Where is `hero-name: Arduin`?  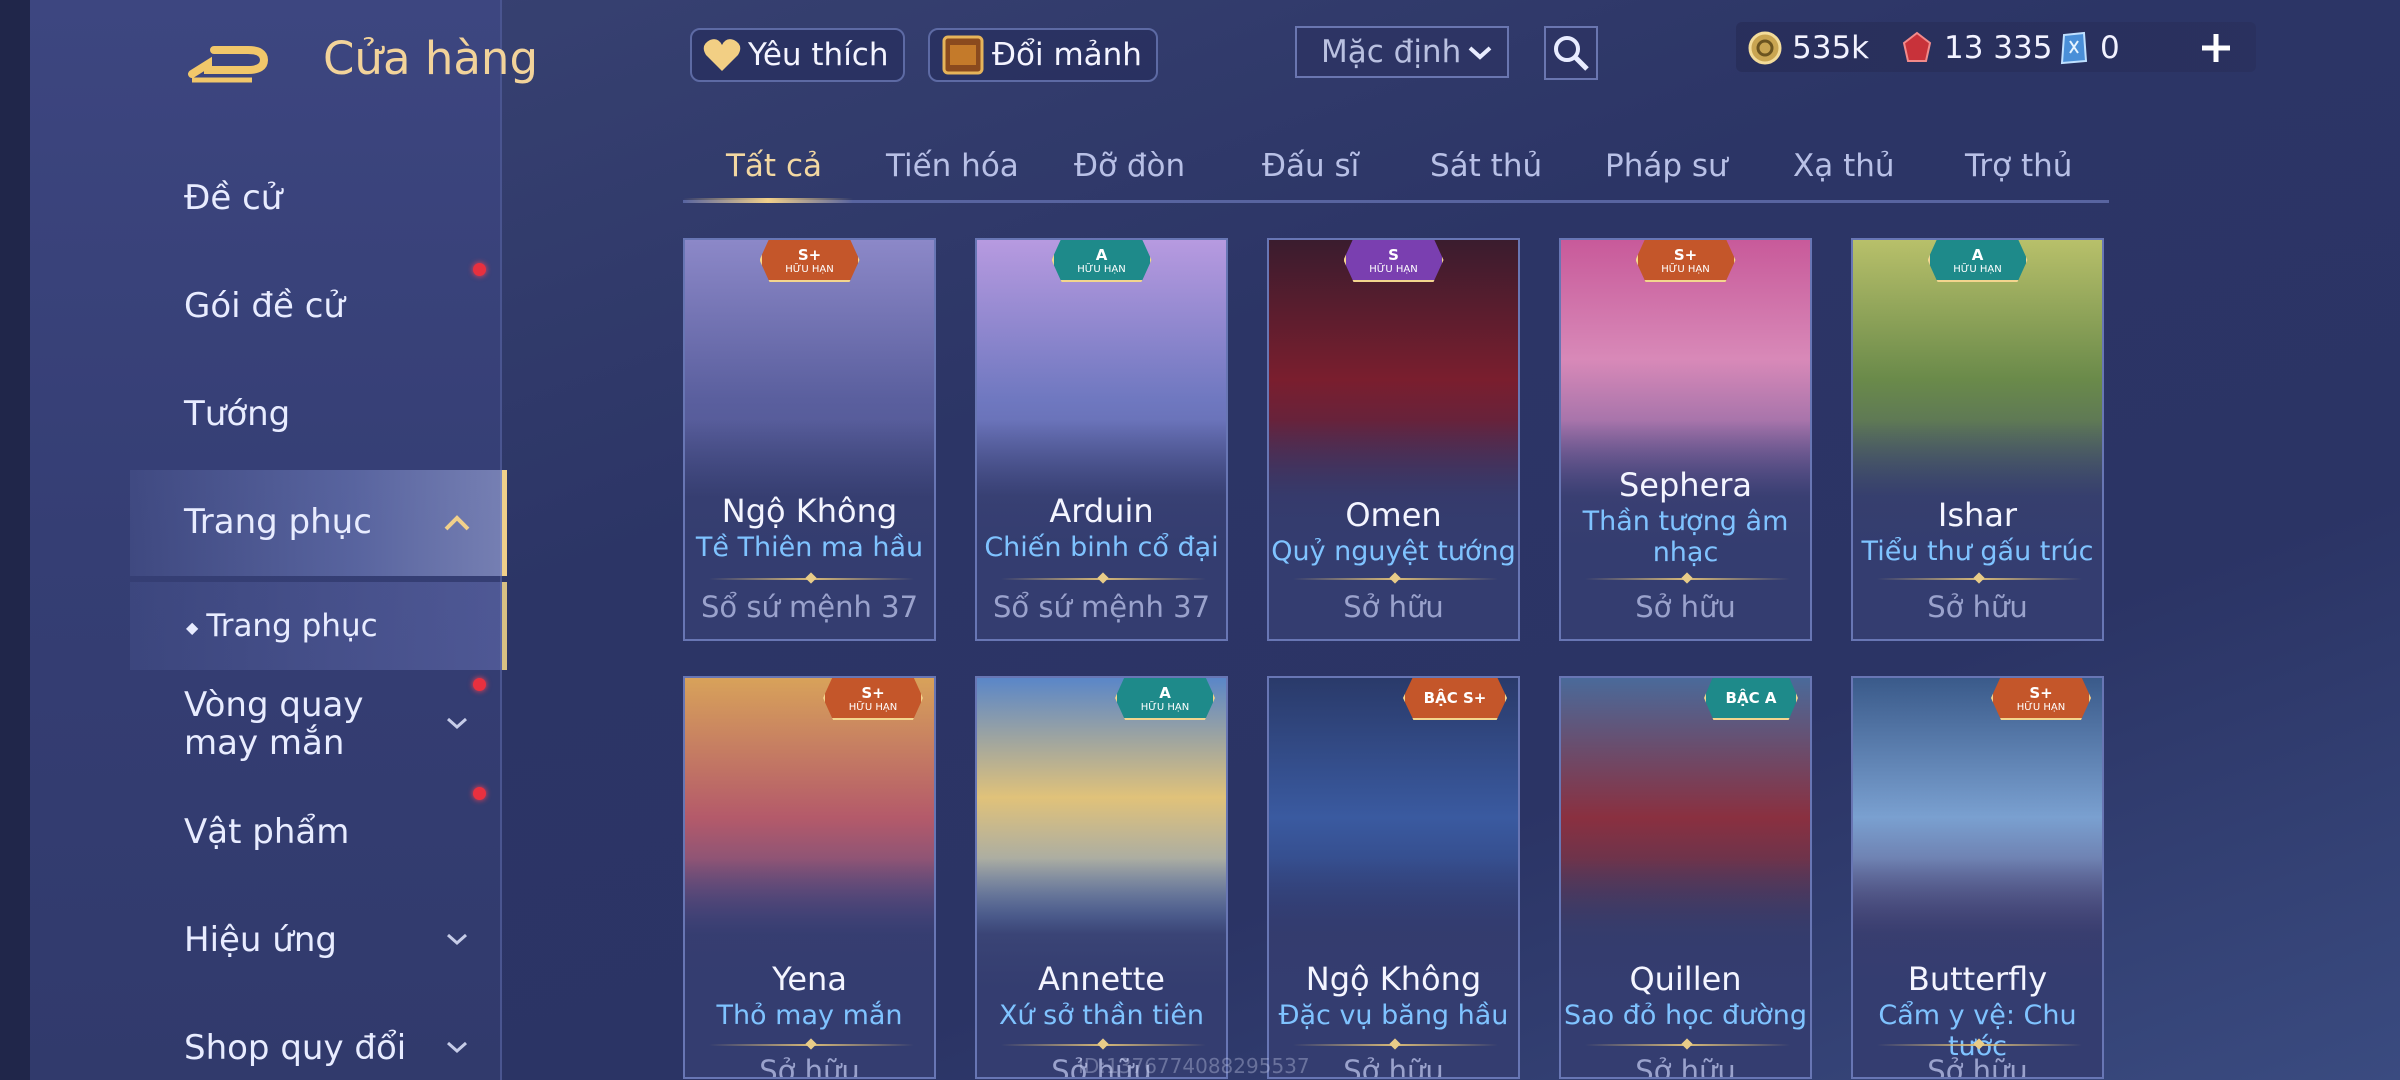
hero-name: Arduin is located at coordinates (1101, 511).